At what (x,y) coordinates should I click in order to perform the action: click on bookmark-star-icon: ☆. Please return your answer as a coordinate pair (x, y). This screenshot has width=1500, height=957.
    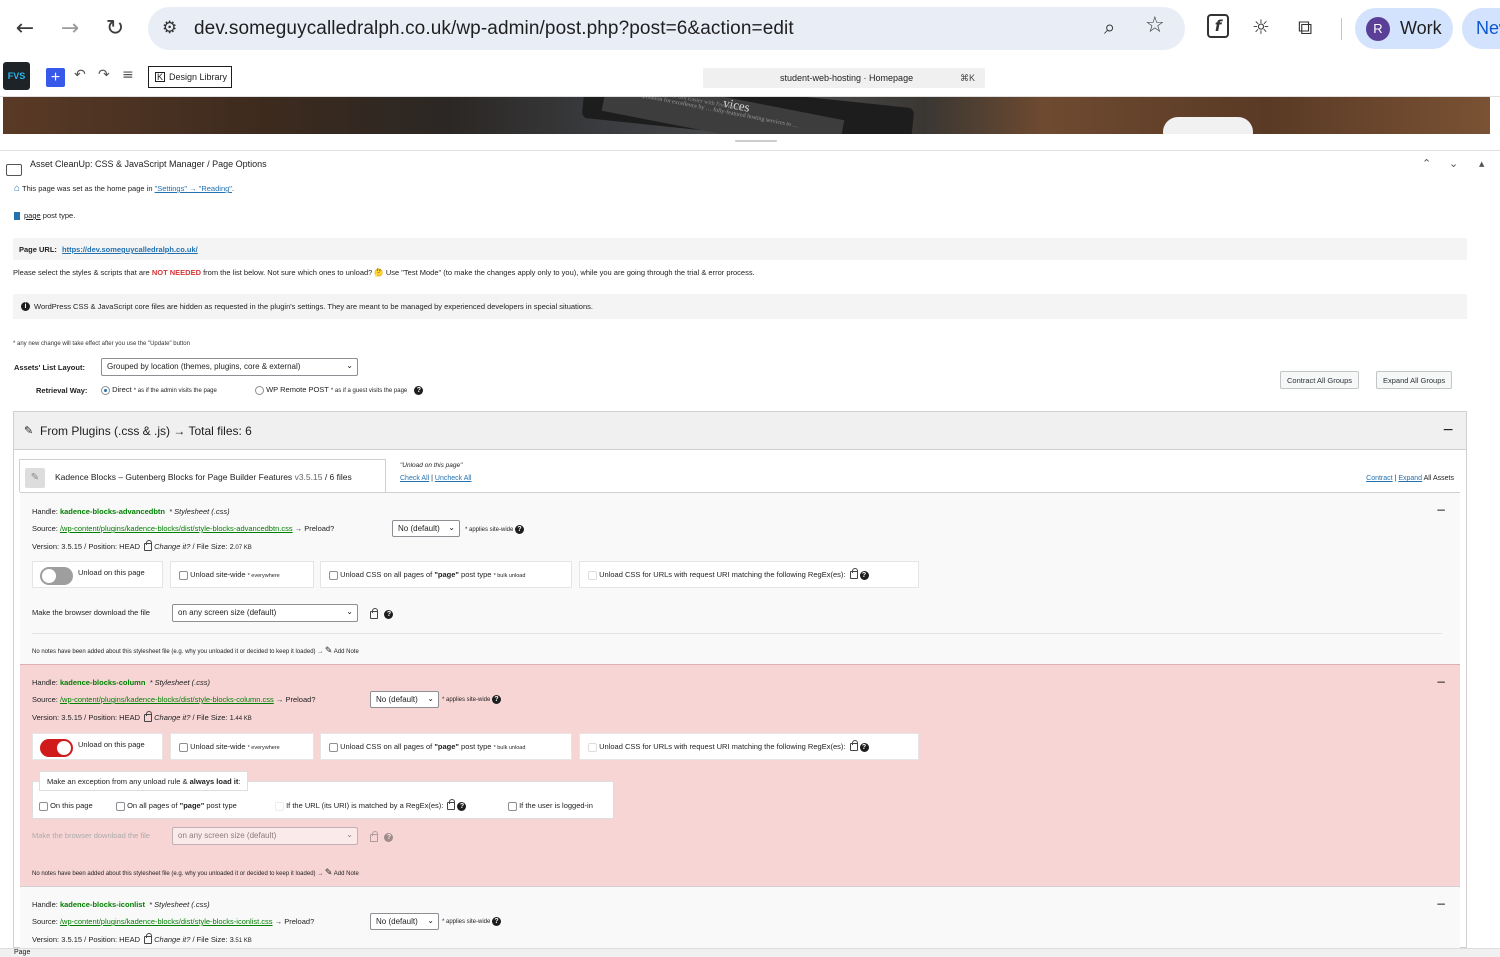
    Looking at the image, I should click on (1155, 25).